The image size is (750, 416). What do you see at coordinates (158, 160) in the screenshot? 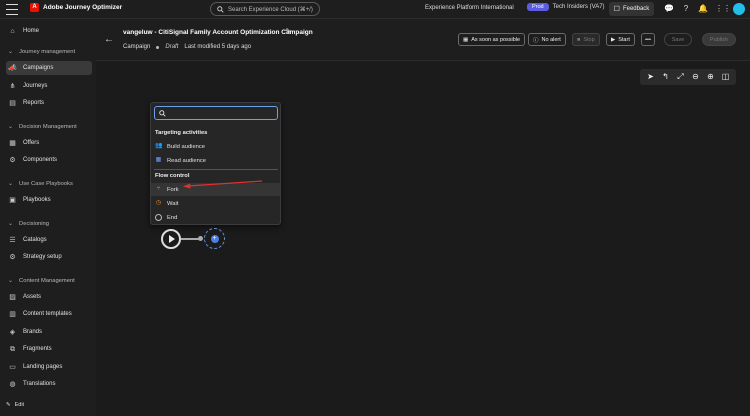
I see `read-audience-icon: ▦` at bounding box center [158, 160].